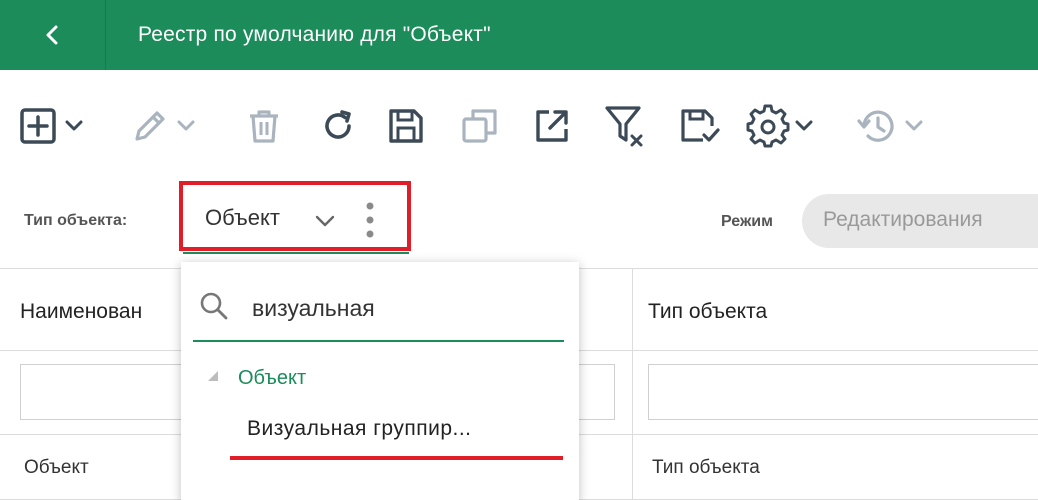 Image resolution: width=1038 pixels, height=500 pixels. What do you see at coordinates (903, 219) in the screenshot?
I see `mode-value: Редактирования` at bounding box center [903, 219].